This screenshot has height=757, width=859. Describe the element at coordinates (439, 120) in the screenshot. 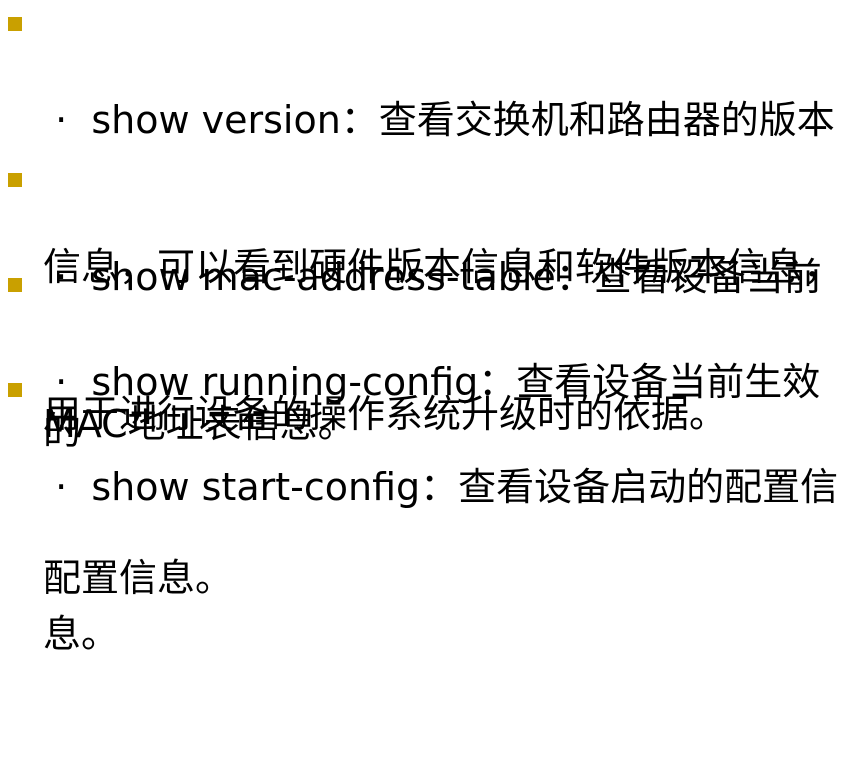

I see `text-line: · show version：查看交换机和路由器的版本` at that location.